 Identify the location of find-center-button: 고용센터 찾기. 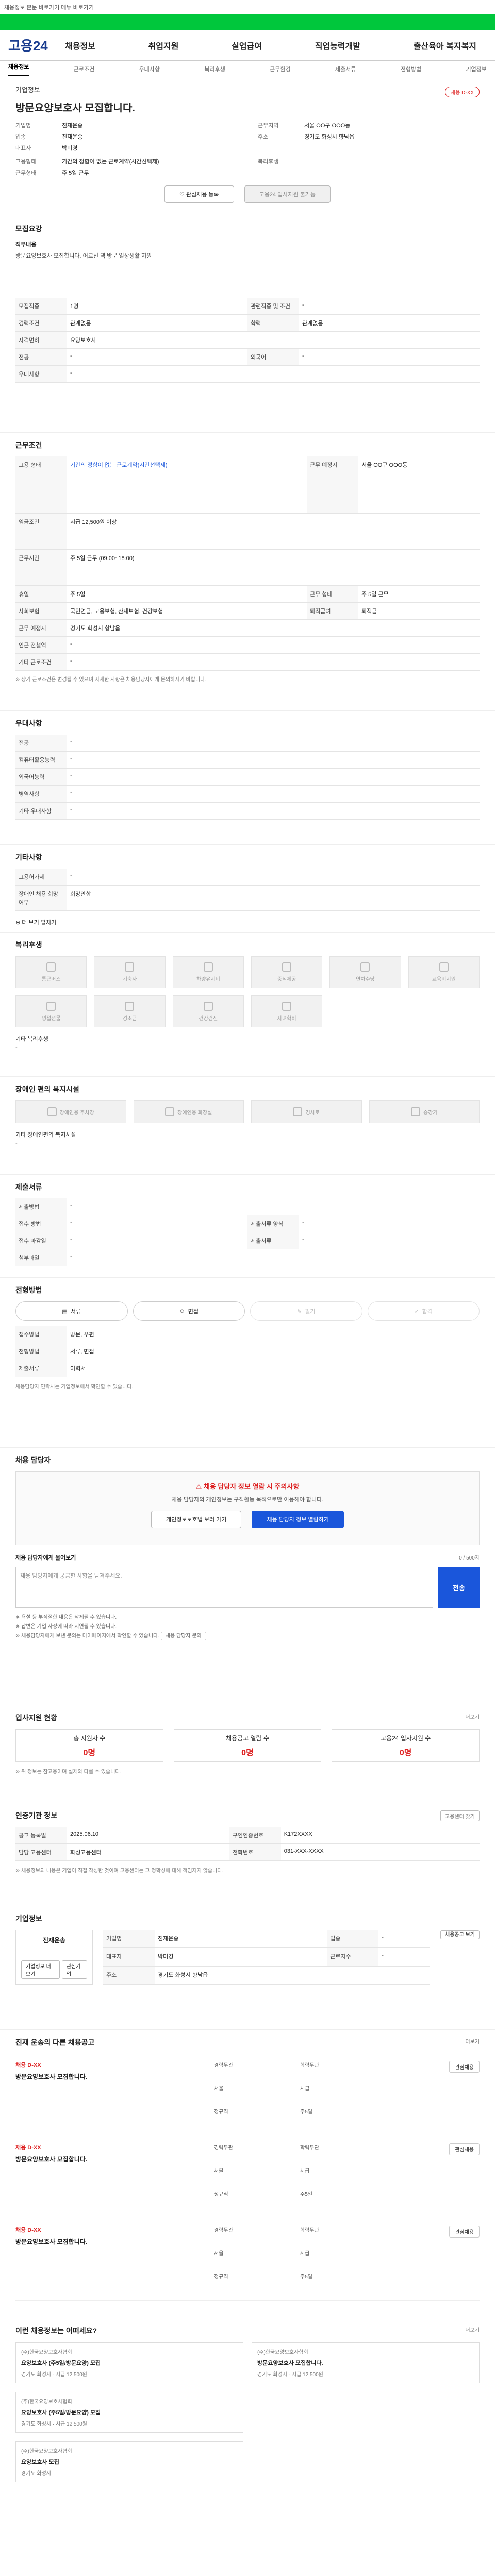
(460, 1815).